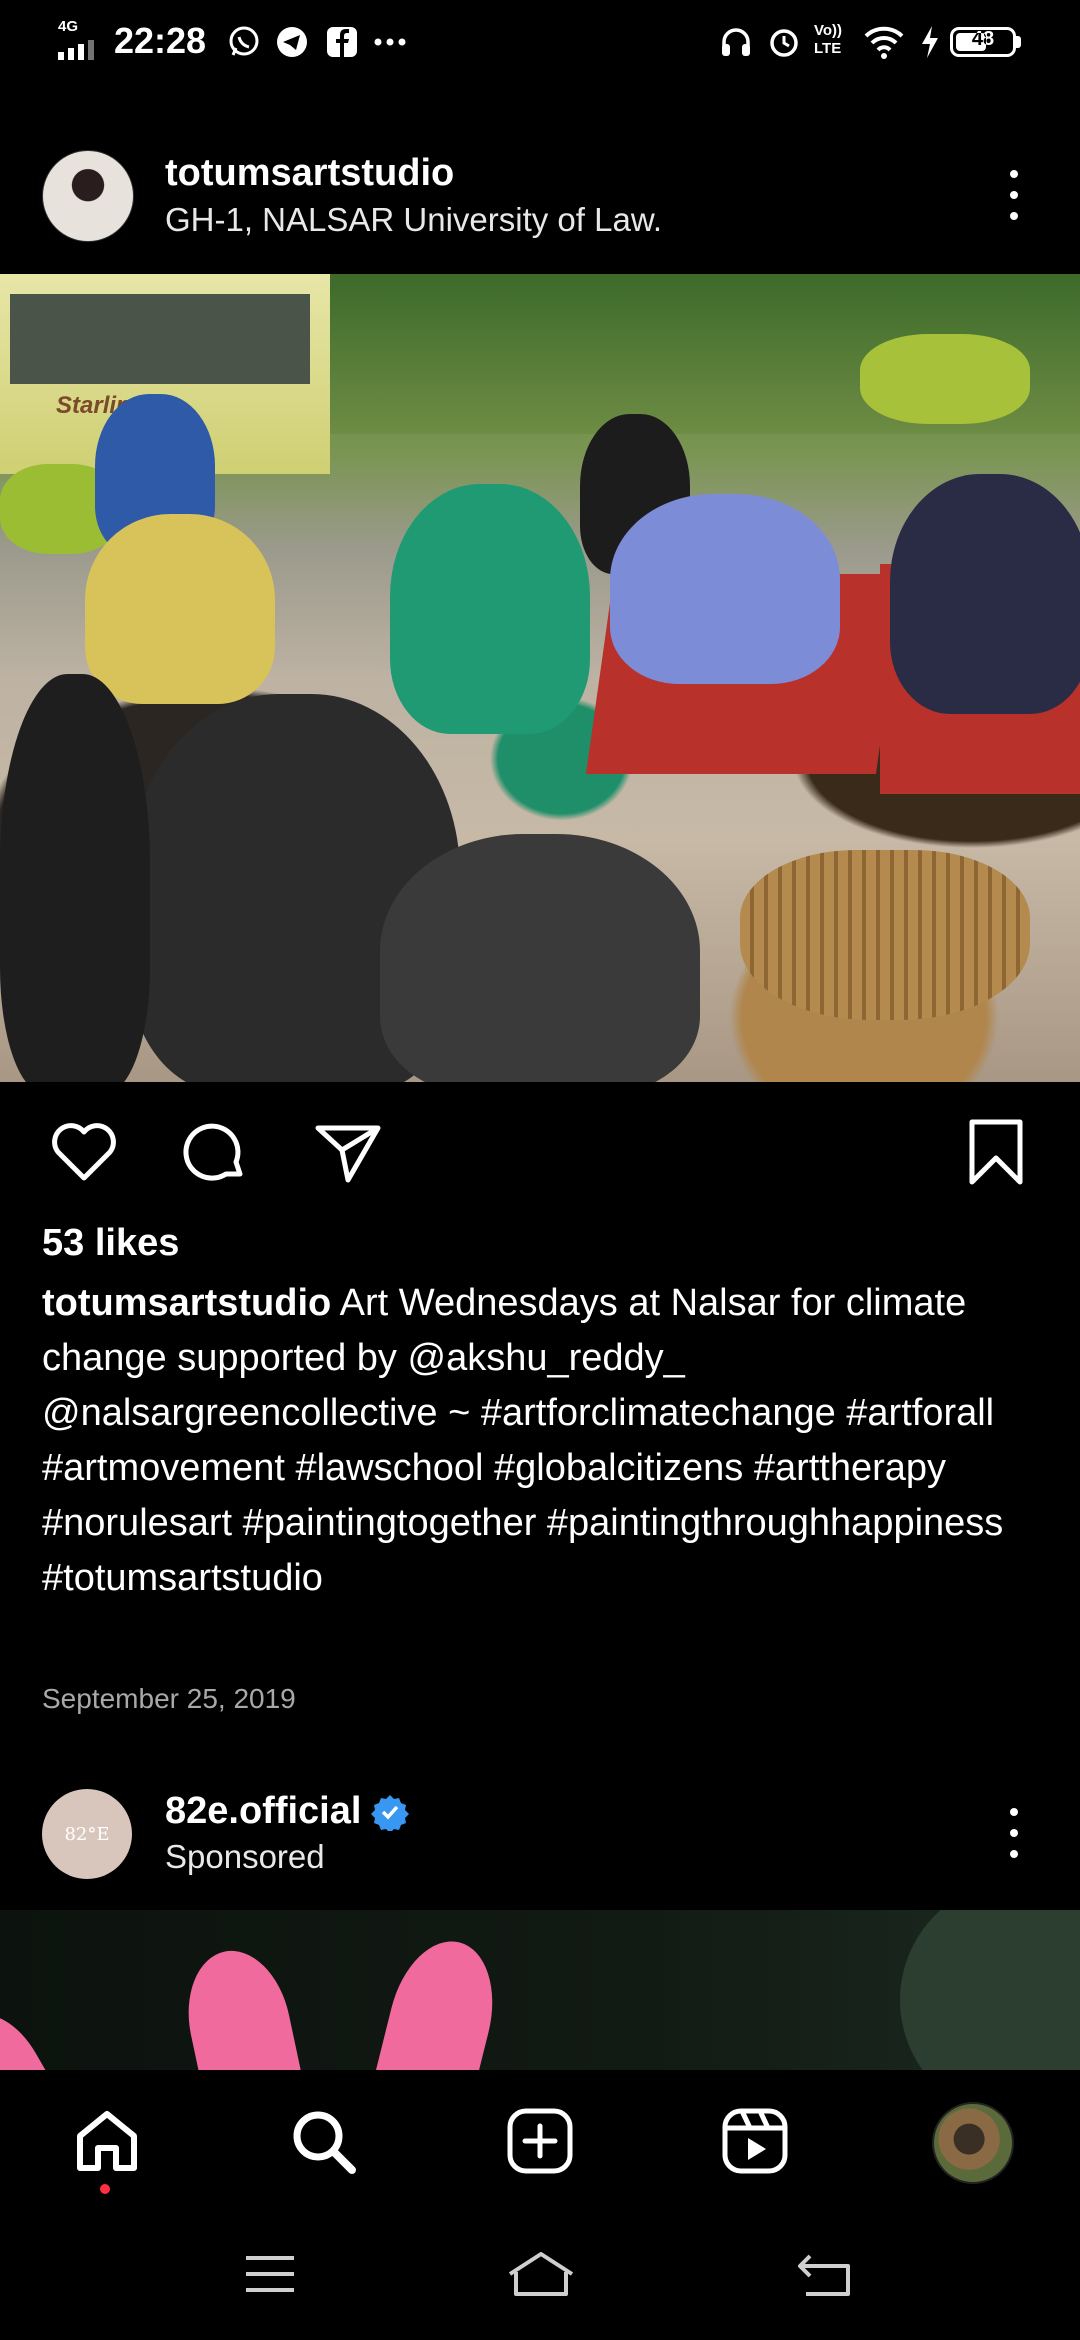 The image size is (1080, 2340). Describe the element at coordinates (1018, 42) in the screenshot. I see `battery-tip` at that location.